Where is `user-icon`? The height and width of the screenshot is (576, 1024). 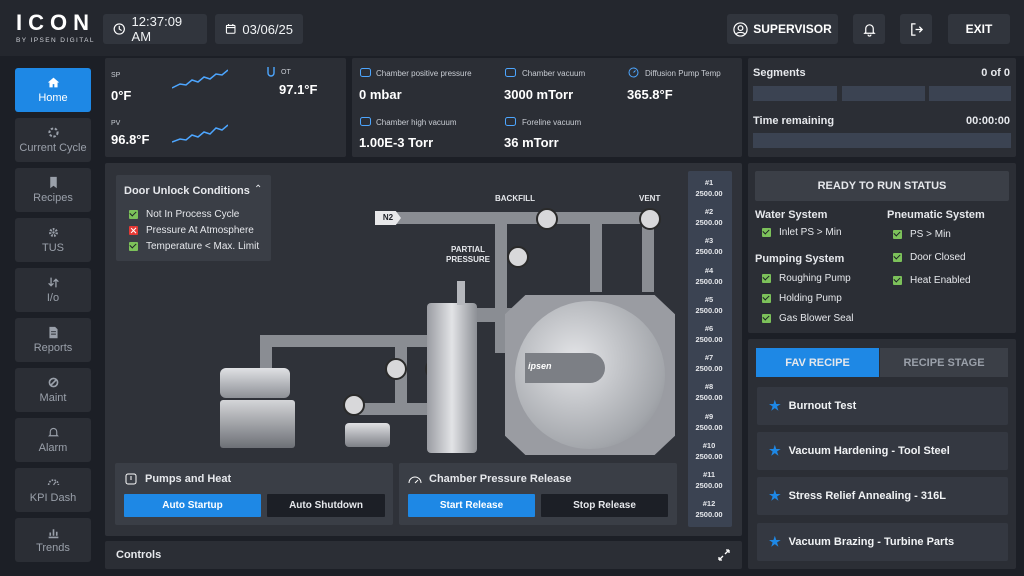 user-icon is located at coordinates (740, 29).